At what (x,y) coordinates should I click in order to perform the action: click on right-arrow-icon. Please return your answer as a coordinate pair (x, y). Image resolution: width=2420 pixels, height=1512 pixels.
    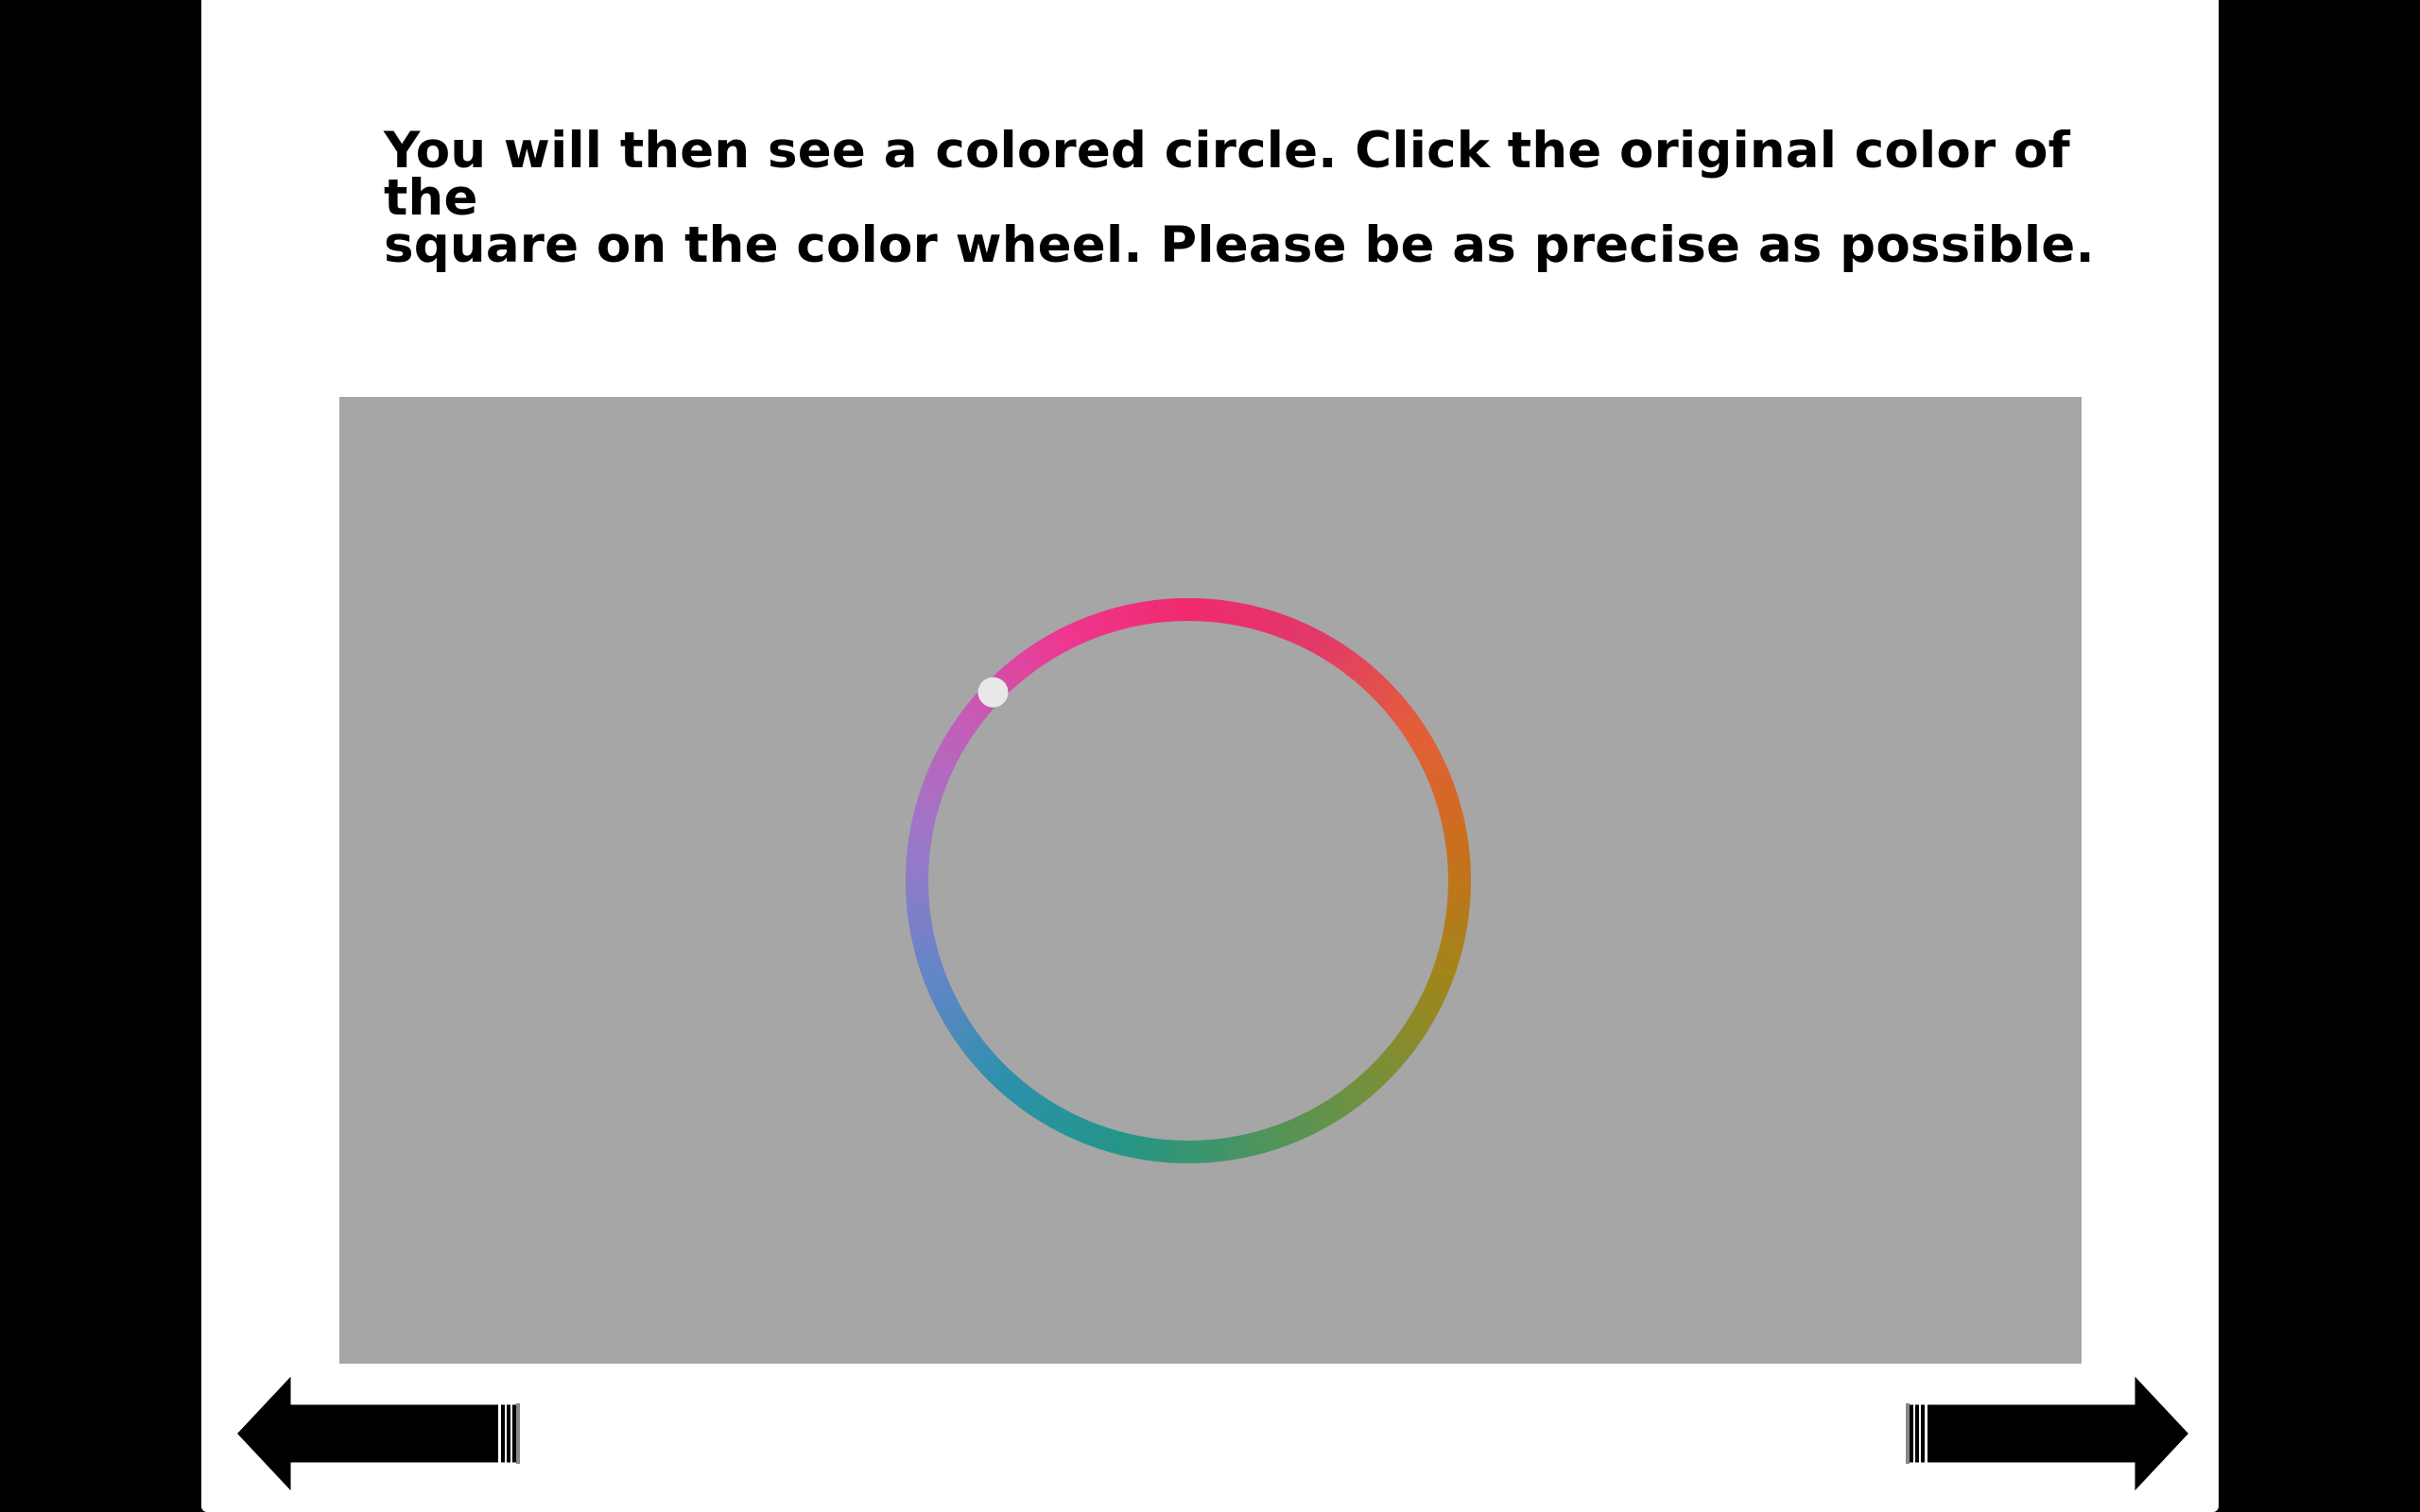
    Looking at the image, I should click on (2049, 1433).